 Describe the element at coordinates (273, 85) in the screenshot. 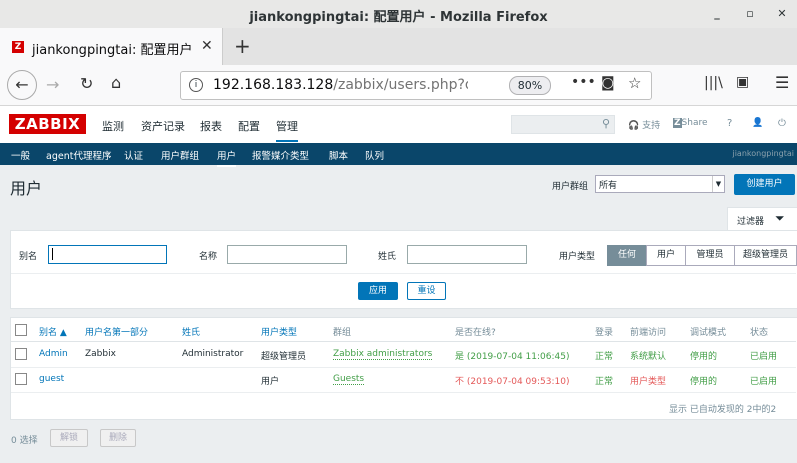

I see `url-host: 192.168.183.128` at that location.